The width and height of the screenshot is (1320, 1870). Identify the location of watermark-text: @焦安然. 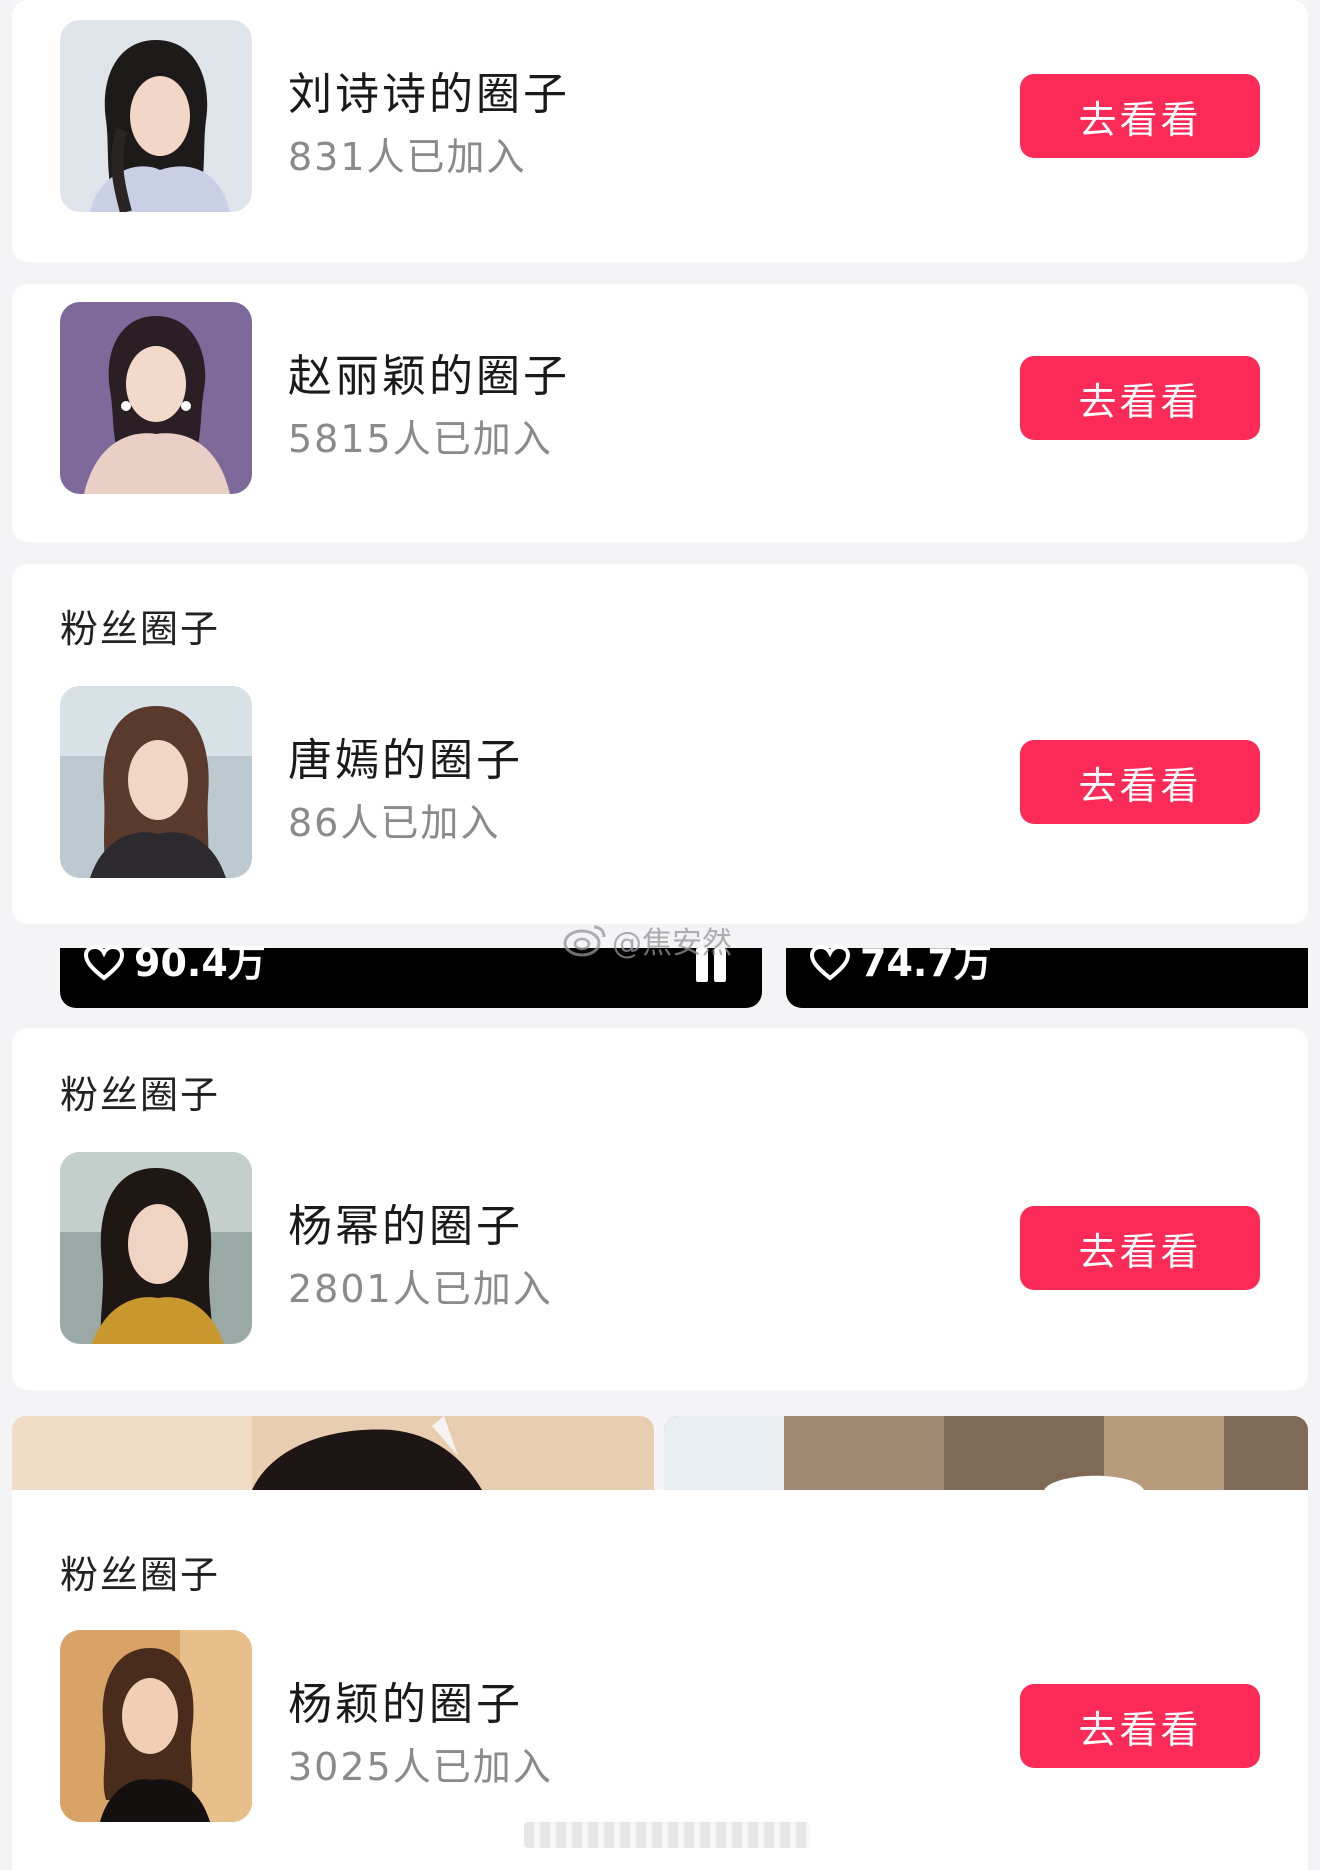
(672, 943).